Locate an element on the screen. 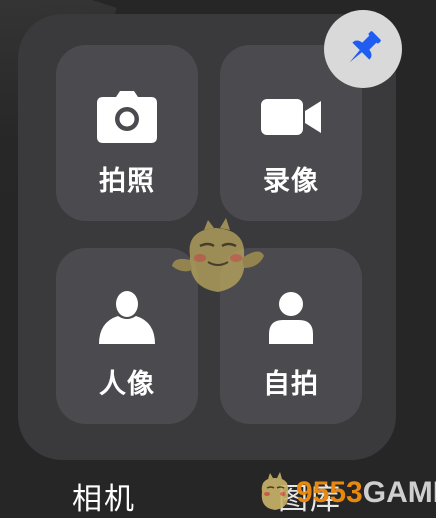 The image size is (436, 518). pin-widget-button is located at coordinates (363, 49).